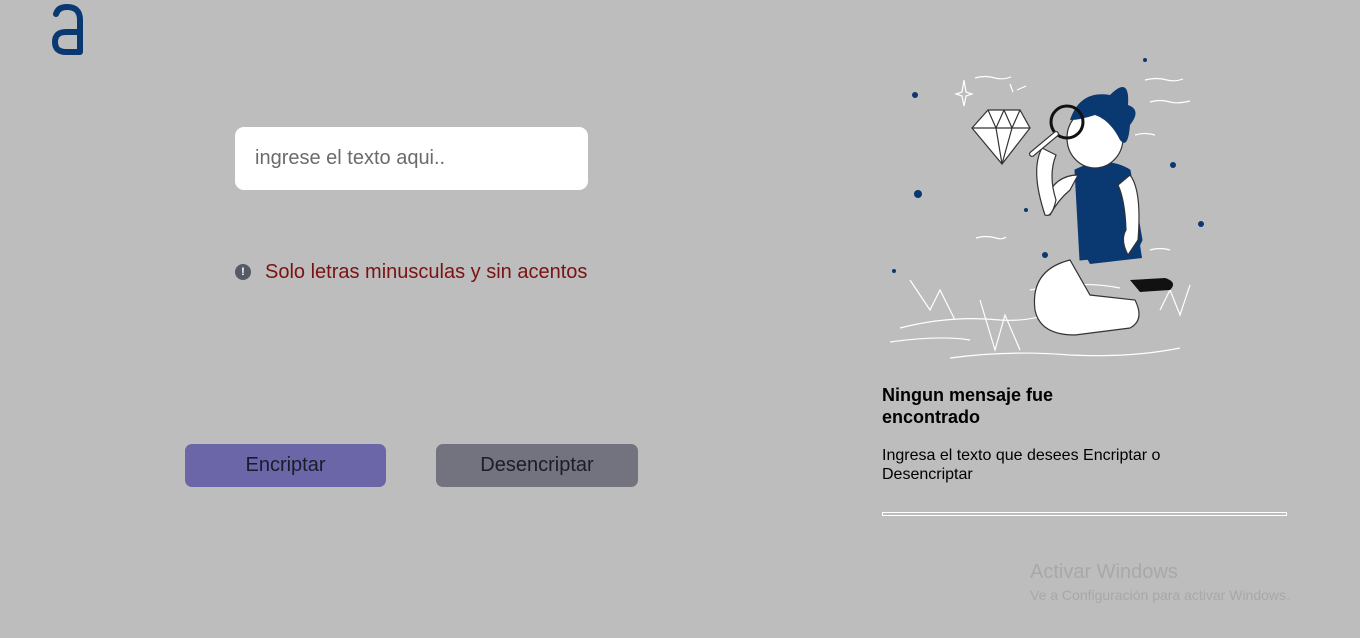 Image resolution: width=1360 pixels, height=638 pixels. What do you see at coordinates (411, 158) in the screenshot?
I see `text-input` at bounding box center [411, 158].